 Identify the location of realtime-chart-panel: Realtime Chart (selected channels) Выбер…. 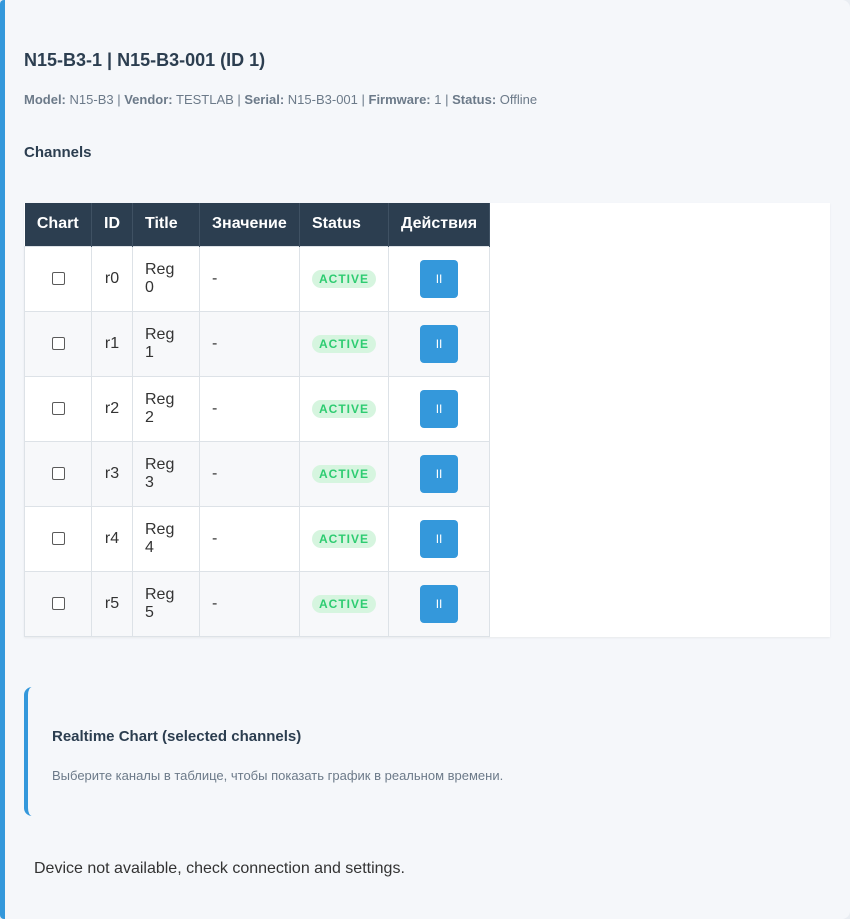
(427, 751).